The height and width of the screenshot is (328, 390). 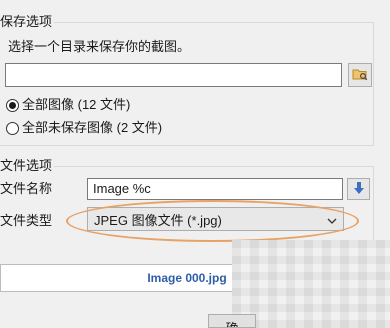 What do you see at coordinates (332, 219) in the screenshot?
I see `chevron-down-icon` at bounding box center [332, 219].